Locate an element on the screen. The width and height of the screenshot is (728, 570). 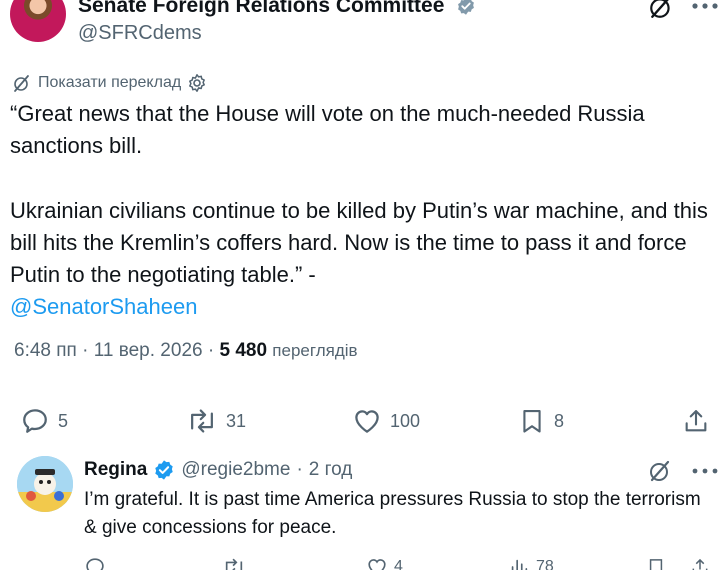
reply-header: Regina @regie2bme · 2 год is located at coordinates (218, 470).